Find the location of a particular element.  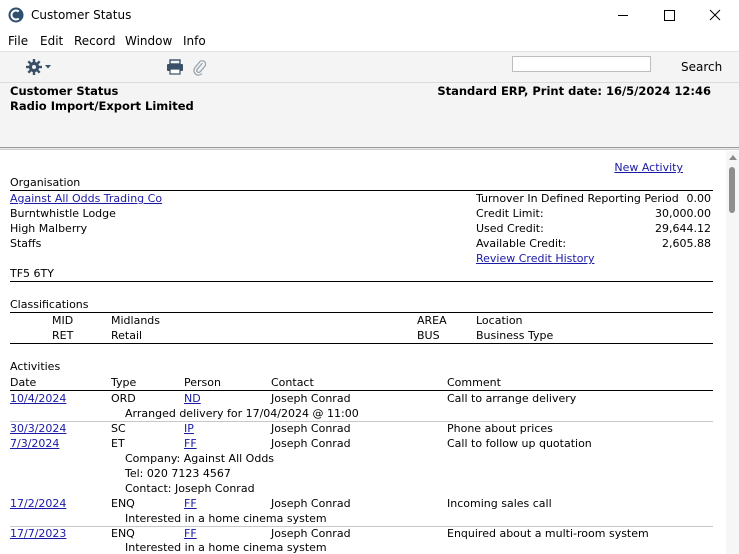

activities-rule is located at coordinates (361, 390).